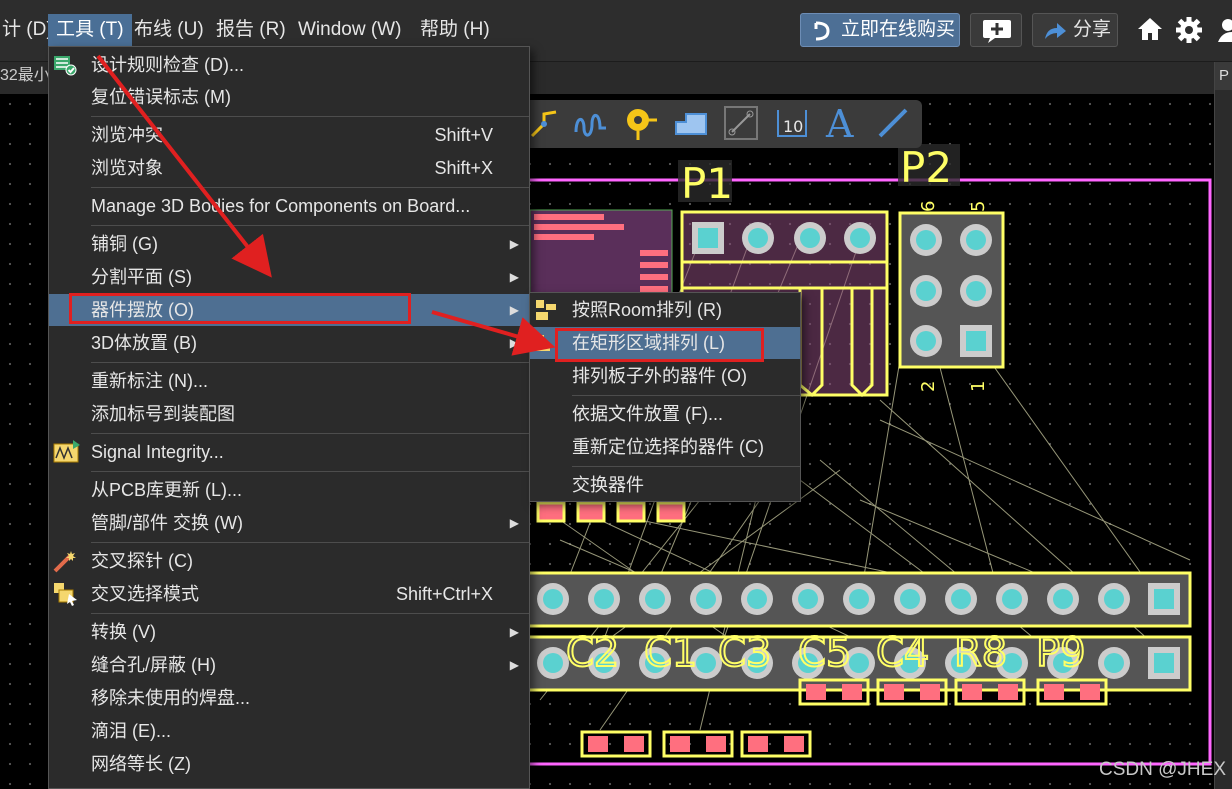 The height and width of the screenshot is (789, 1232). Describe the element at coordinates (611, 512) in the screenshot. I see `small-pads` at that location.